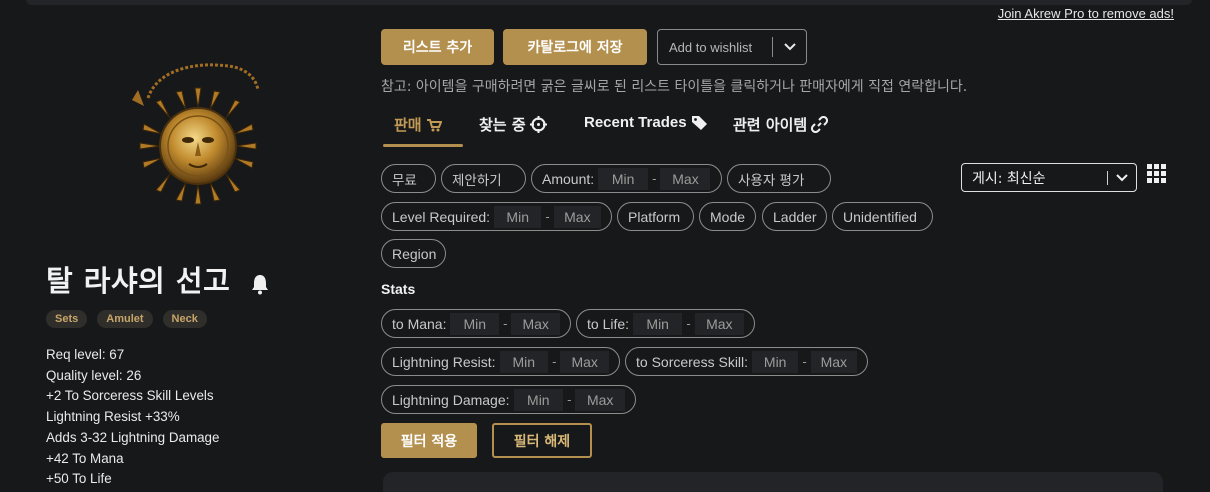 This screenshot has width=1210, height=492. Describe the element at coordinates (429, 440) in the screenshot. I see `apply-filter-button: 필터 적용` at that location.